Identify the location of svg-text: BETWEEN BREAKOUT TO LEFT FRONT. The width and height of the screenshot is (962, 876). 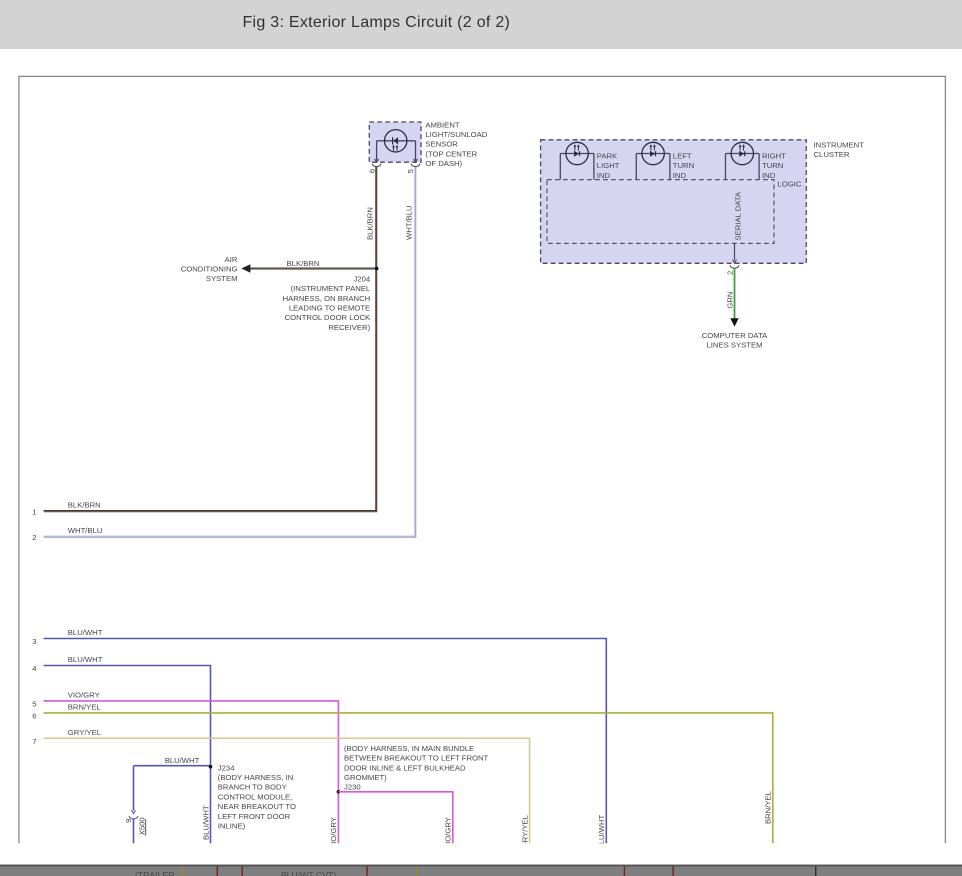
(416, 758).